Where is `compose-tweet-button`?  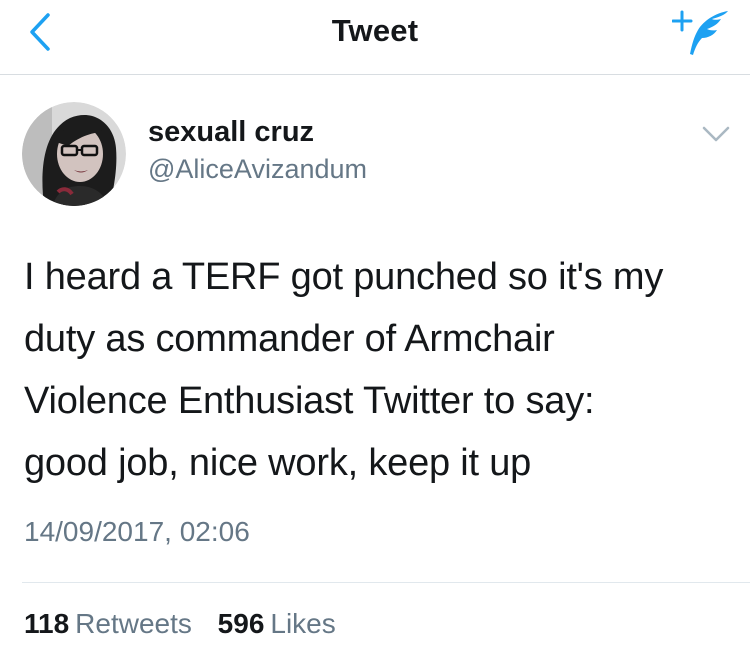 compose-tweet-button is located at coordinates (701, 34).